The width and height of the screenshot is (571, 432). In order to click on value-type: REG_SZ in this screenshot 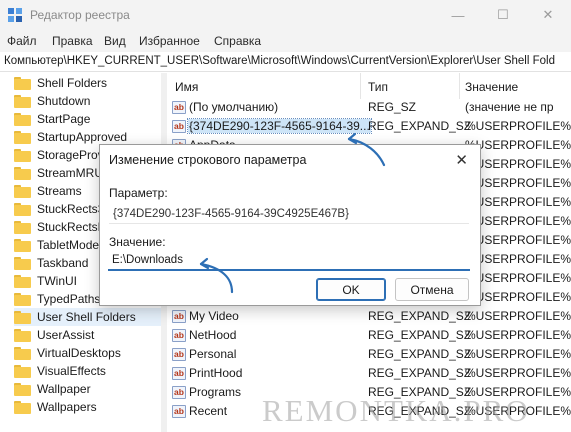, I will do `click(392, 107)`.